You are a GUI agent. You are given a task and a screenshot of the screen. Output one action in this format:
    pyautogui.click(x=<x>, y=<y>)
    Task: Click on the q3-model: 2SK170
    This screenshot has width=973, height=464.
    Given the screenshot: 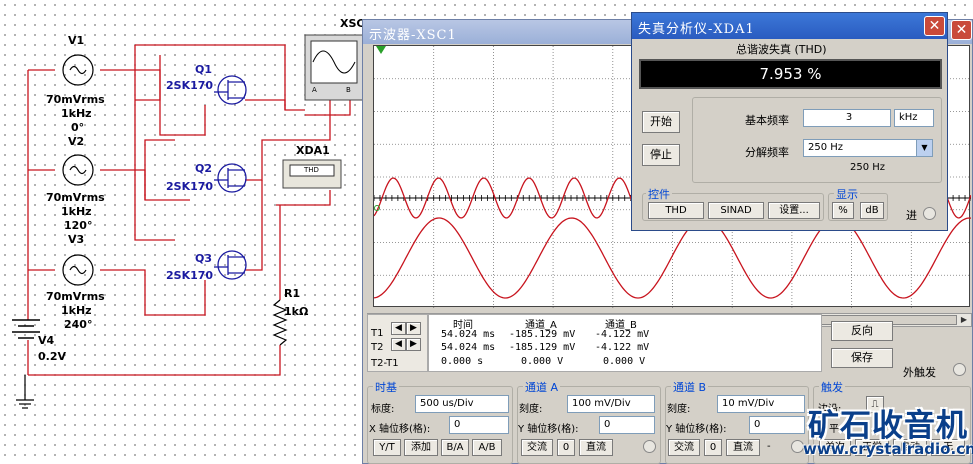 What is the action you would take?
    pyautogui.click(x=190, y=275)
    